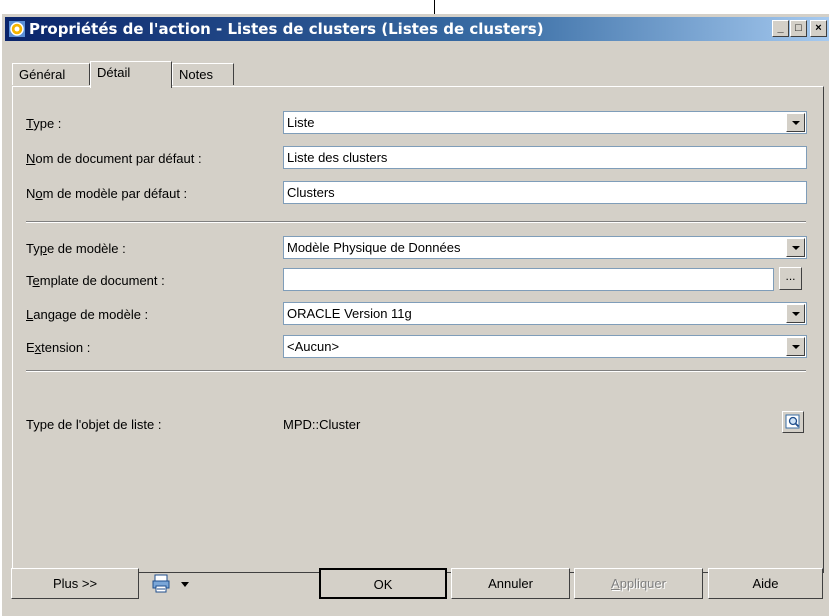 The width and height of the screenshot is (829, 616). I want to click on ok-button: OK, so click(383, 583).